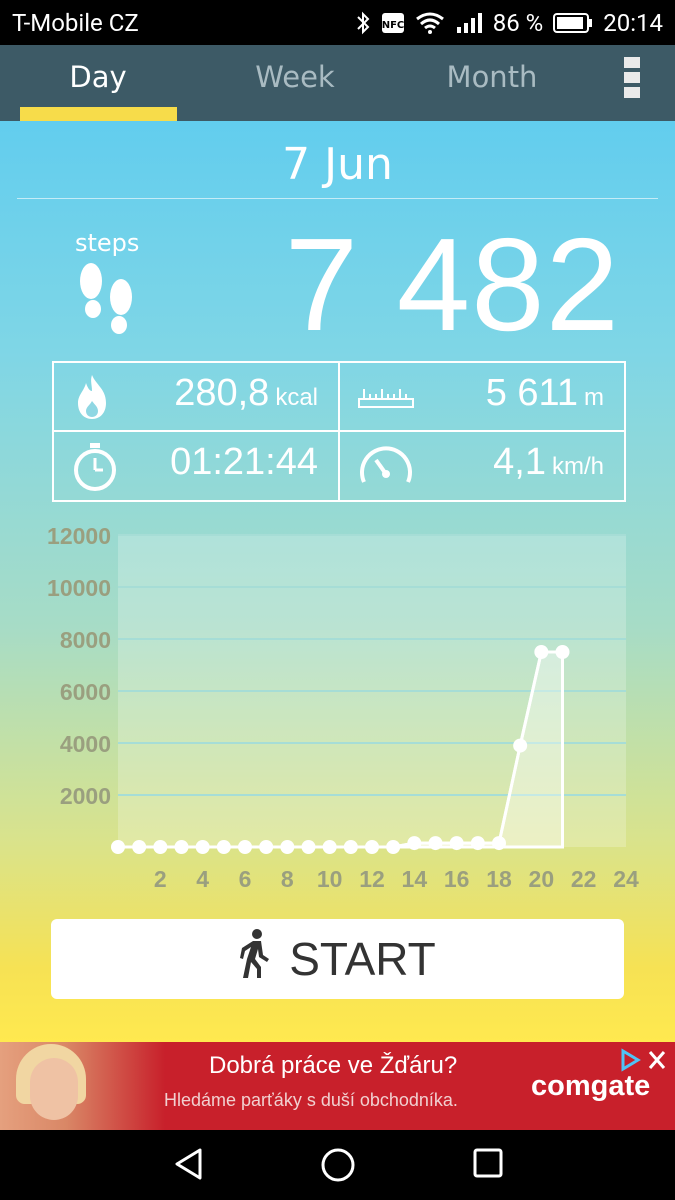 The width and height of the screenshot is (675, 1200). What do you see at coordinates (362, 959) in the screenshot?
I see `start-label: START` at bounding box center [362, 959].